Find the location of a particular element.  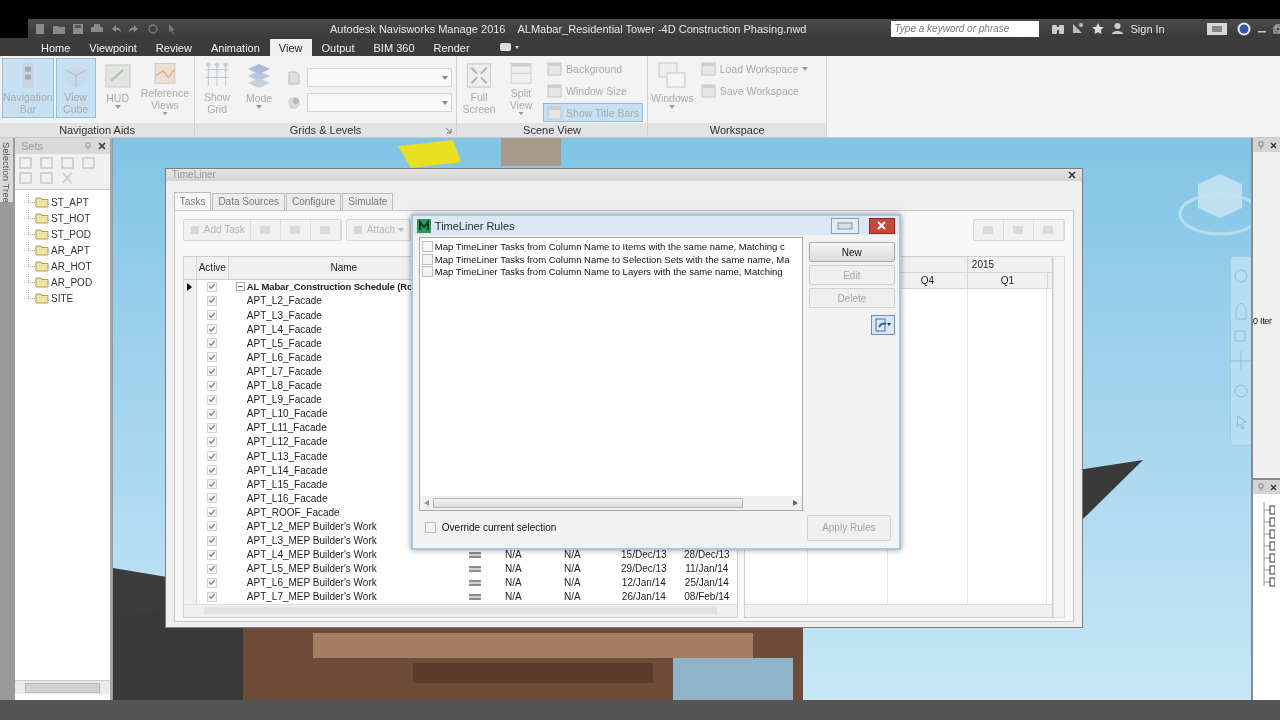

tab: Data Sources is located at coordinates (248, 201).